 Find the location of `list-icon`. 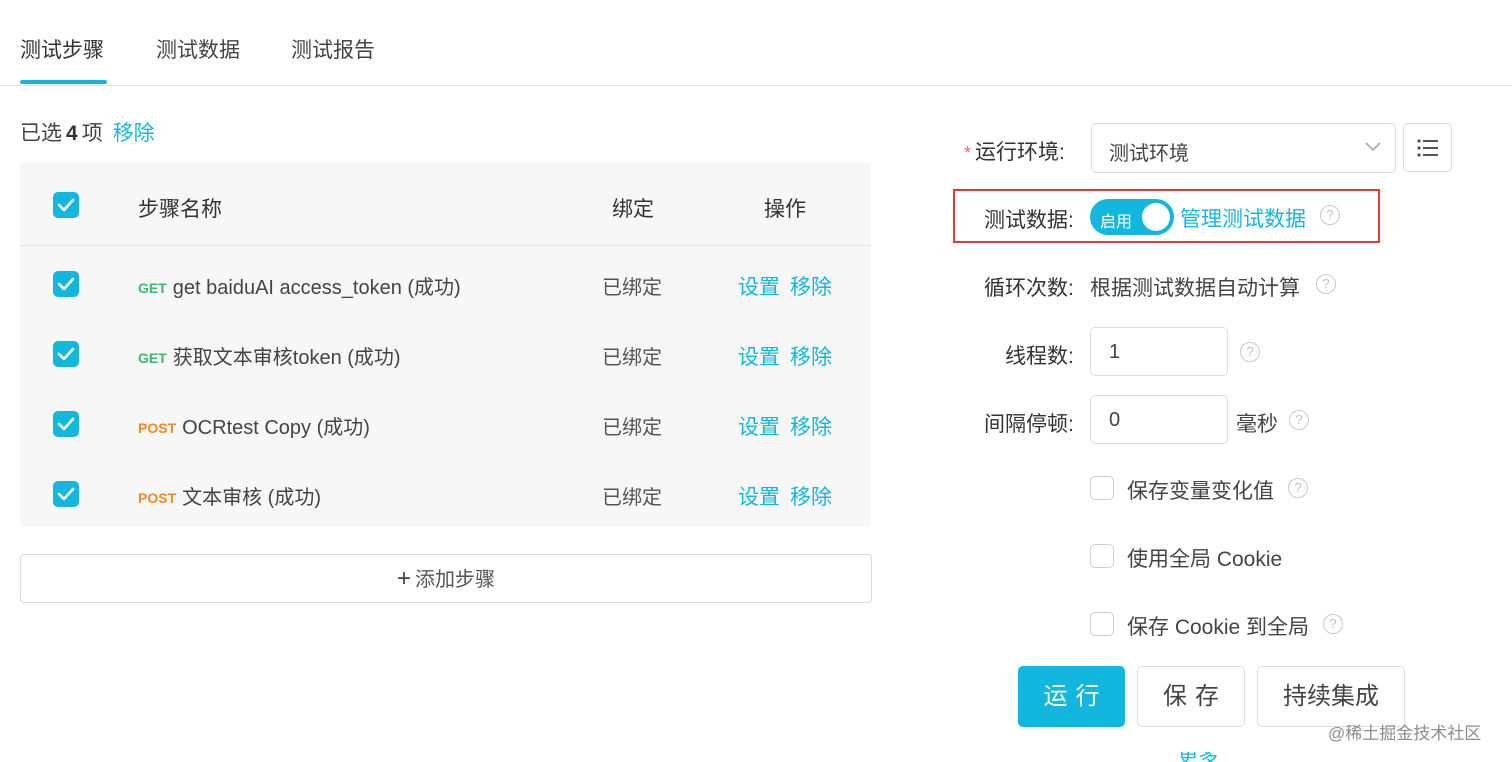

list-icon is located at coordinates (1427, 148).